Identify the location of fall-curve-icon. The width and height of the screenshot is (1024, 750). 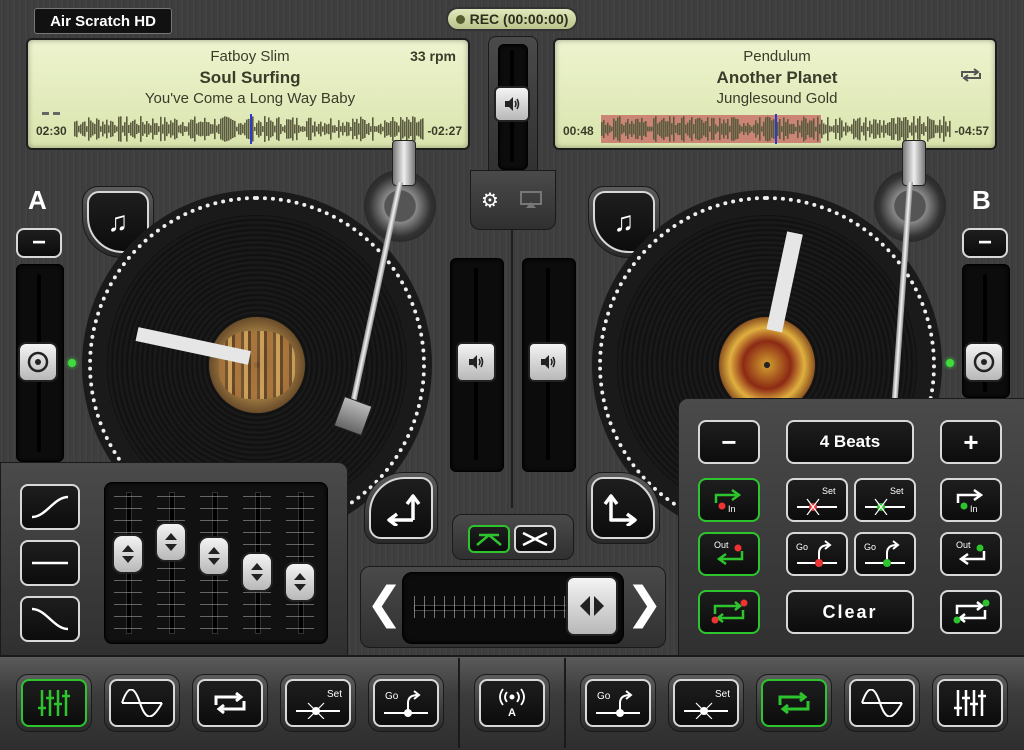
(50, 619).